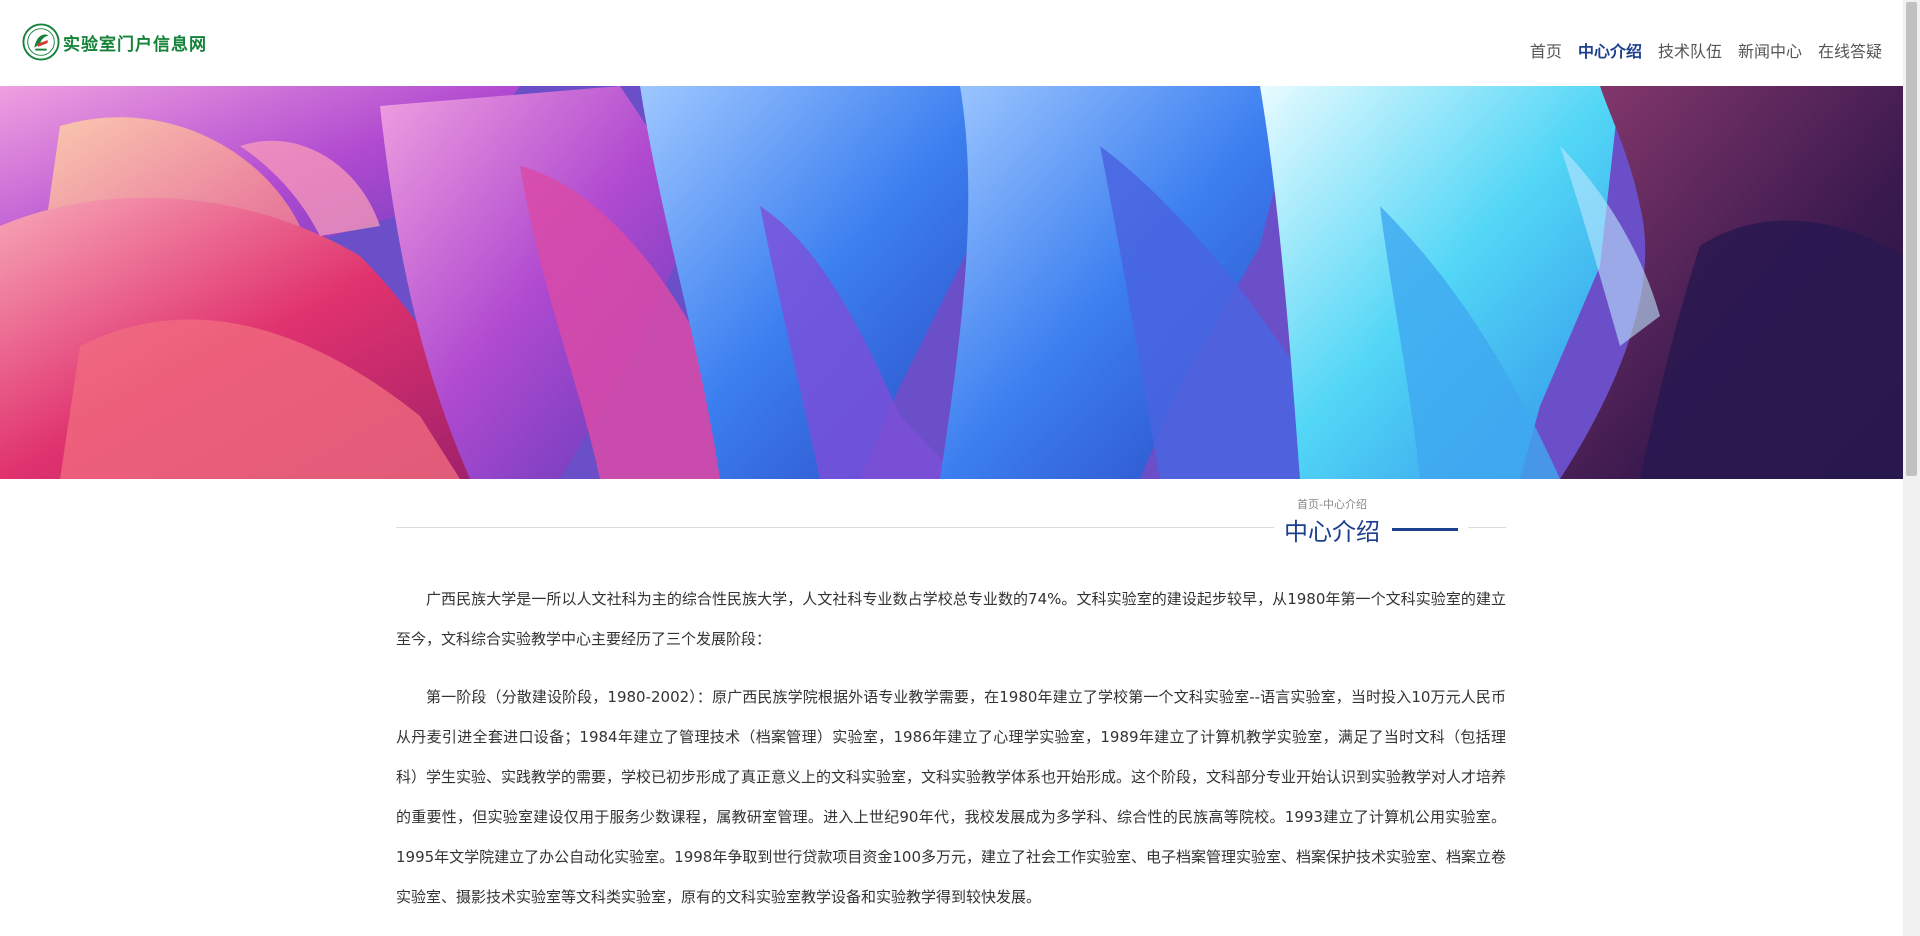 This screenshot has height=936, width=1920. What do you see at coordinates (1332, 504) in the screenshot?
I see `breadcrumb: 首页-中心介绍` at bounding box center [1332, 504].